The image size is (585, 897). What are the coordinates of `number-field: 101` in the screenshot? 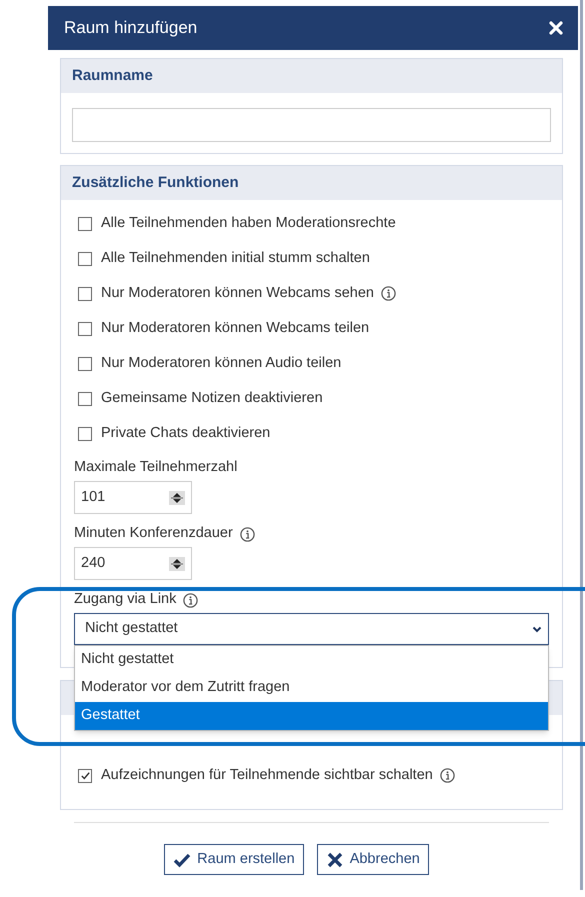 It's located at (133, 497).